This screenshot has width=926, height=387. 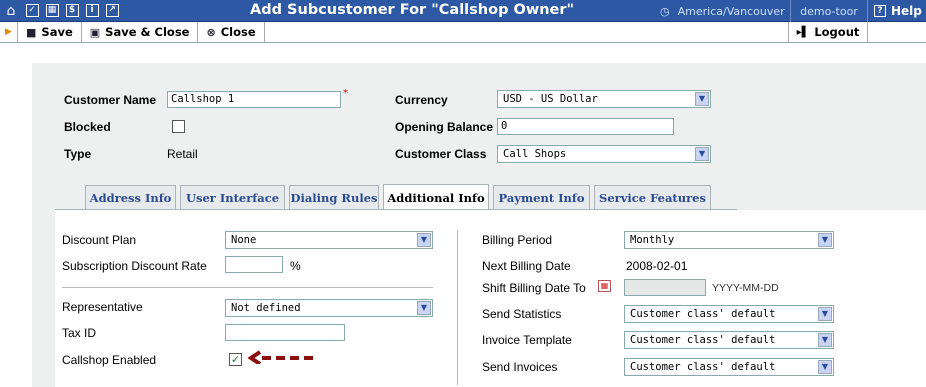 I want to click on discount-plan-select: None ▼, so click(x=329, y=240).